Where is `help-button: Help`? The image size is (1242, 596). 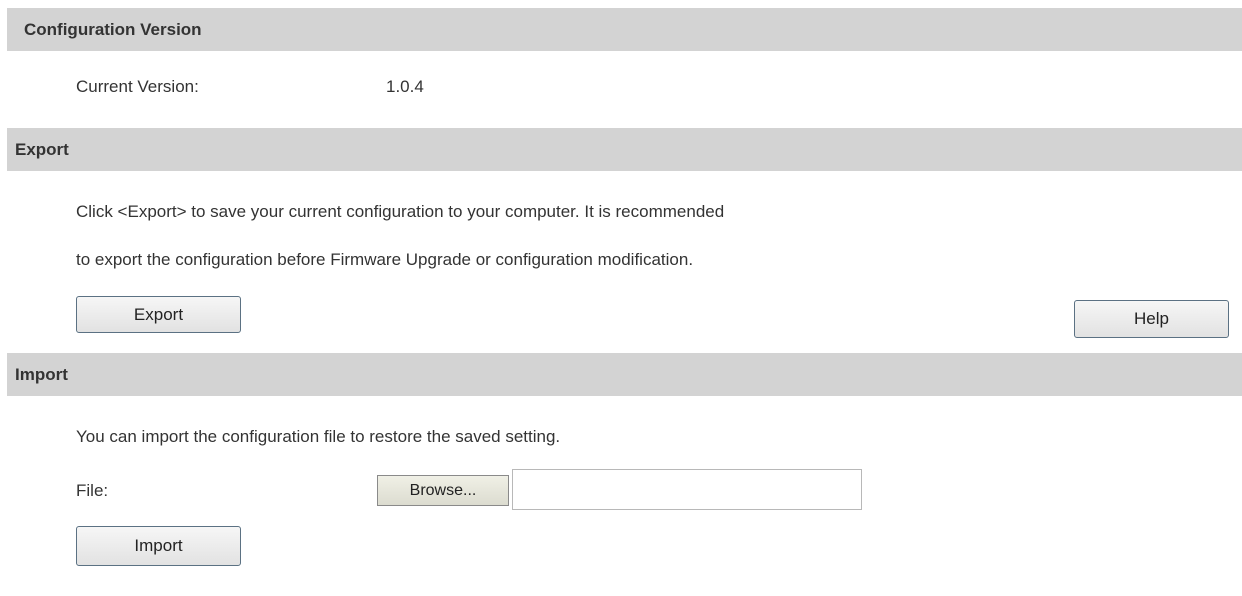
help-button: Help is located at coordinates (1151, 319).